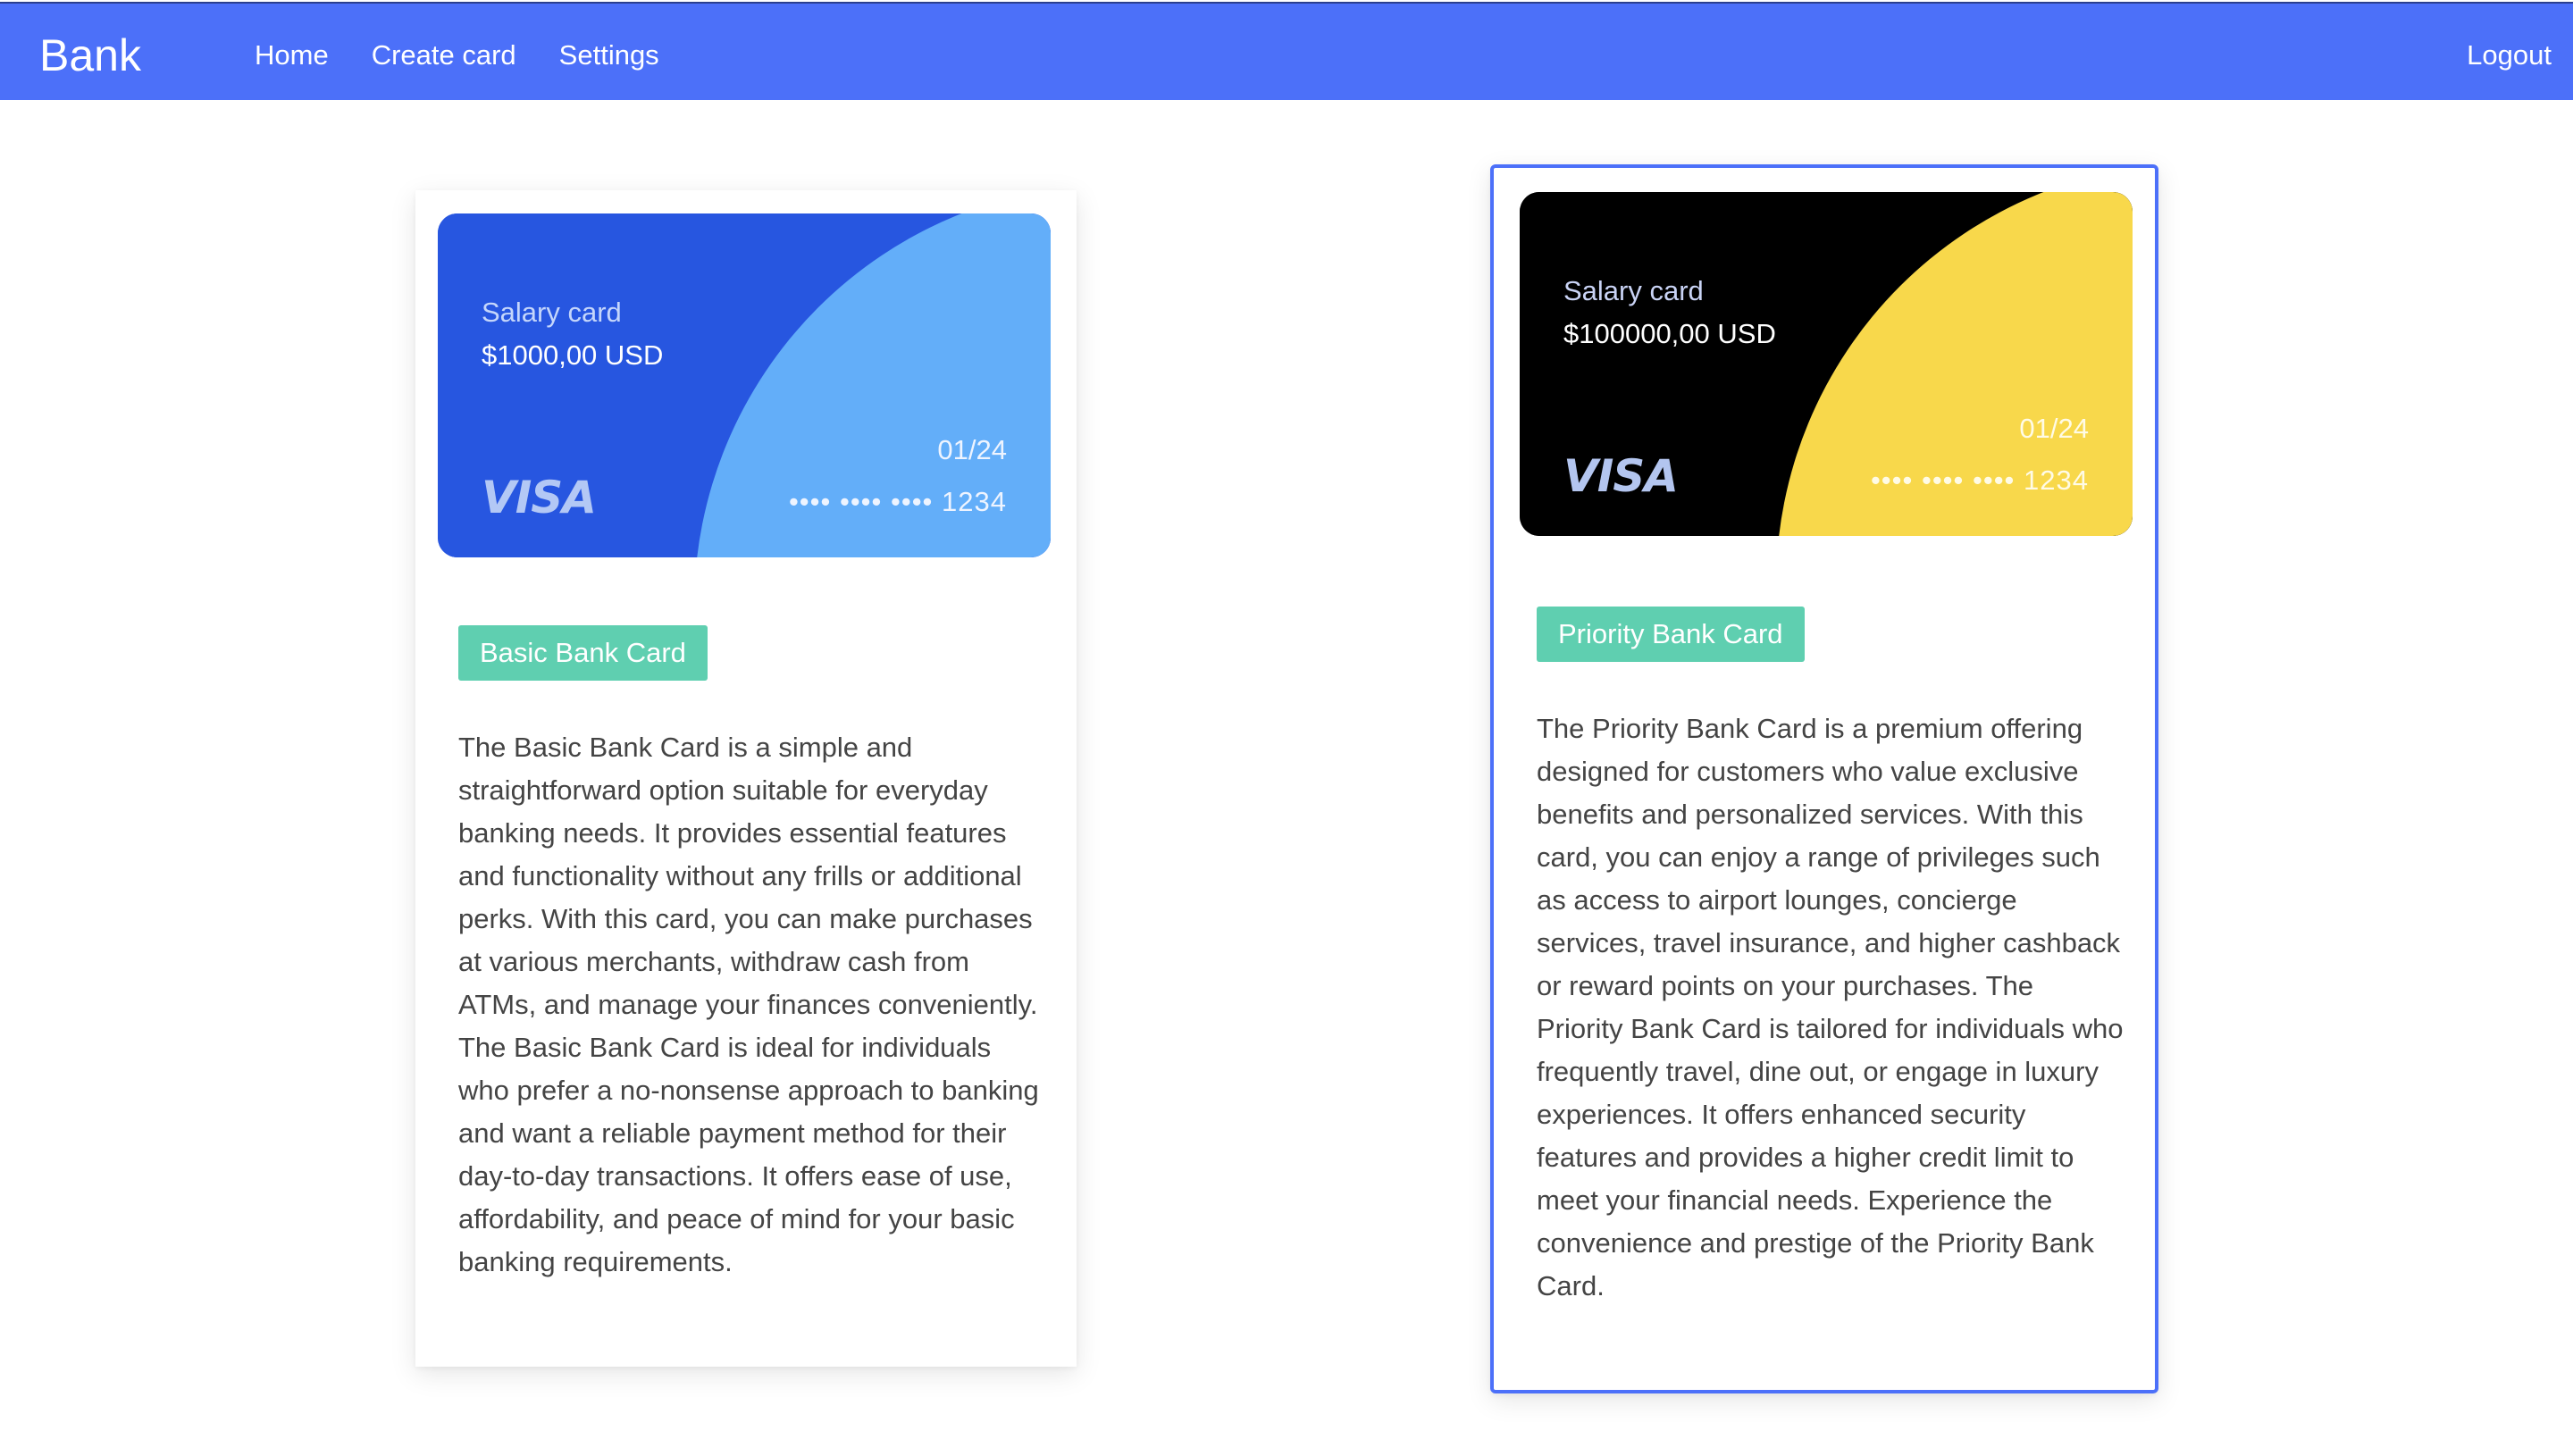 Image resolution: width=2573 pixels, height=1456 pixels. I want to click on brand-logo: Bank, so click(90, 55).